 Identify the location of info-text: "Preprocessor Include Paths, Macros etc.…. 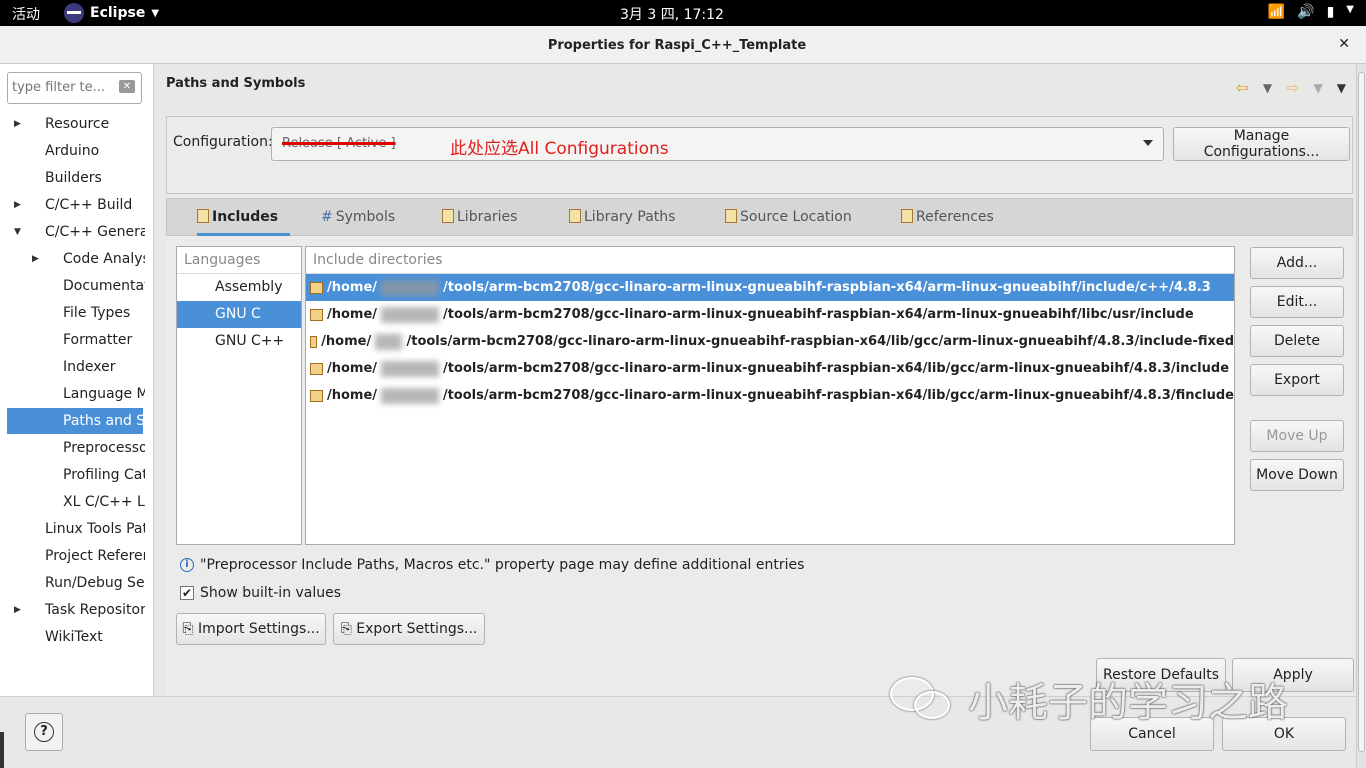
(502, 565).